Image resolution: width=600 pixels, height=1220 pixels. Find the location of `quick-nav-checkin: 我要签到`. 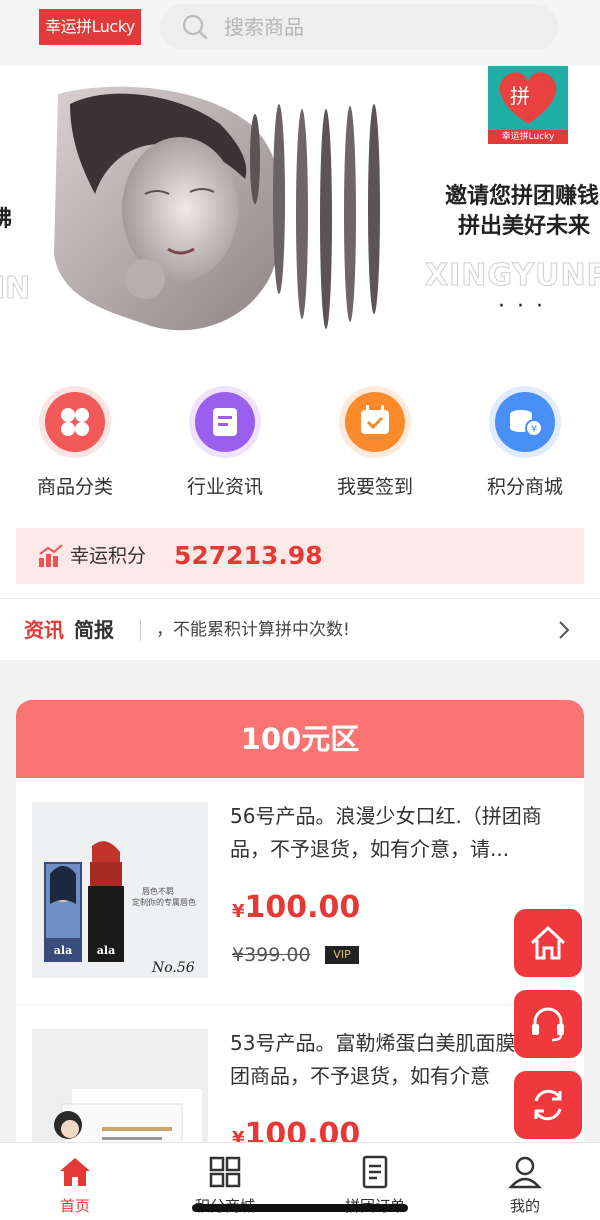

quick-nav-checkin: 我要签到 is located at coordinates (375, 442).